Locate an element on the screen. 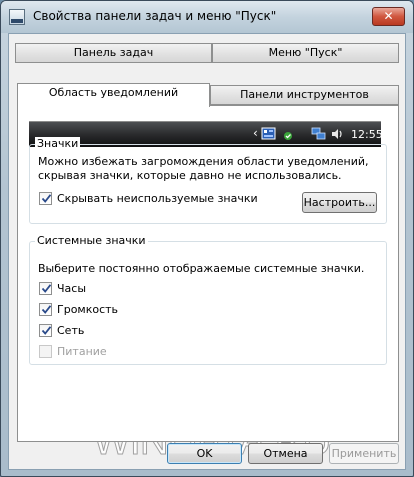 The height and width of the screenshot is (477, 414). clock-label: Часы is located at coordinates (72, 288).